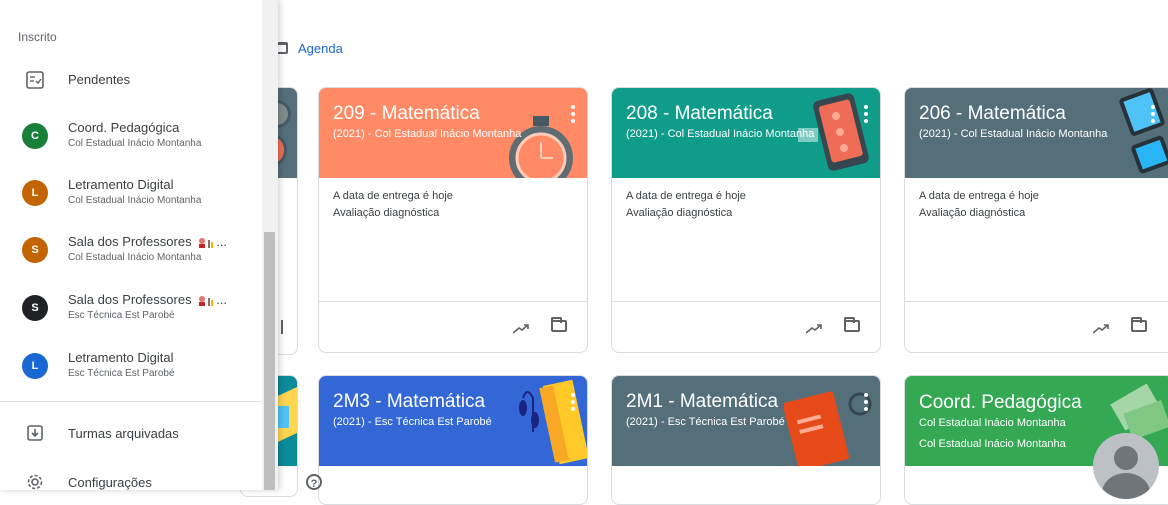  I want to click on drawer-item-settings: Configurações, so click(131, 479).